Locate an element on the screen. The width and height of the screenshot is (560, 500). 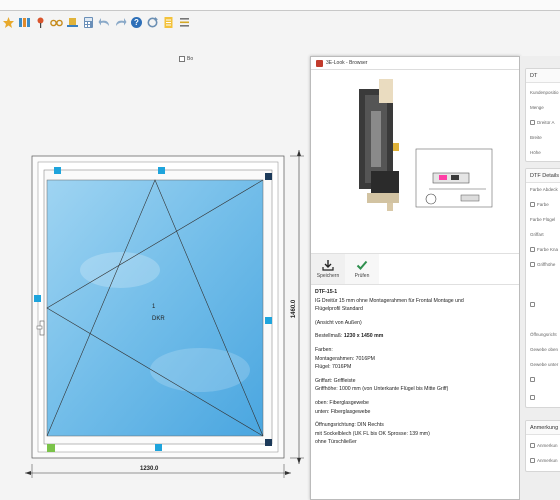
check-button: Prüfen is located at coordinates (362, 269).